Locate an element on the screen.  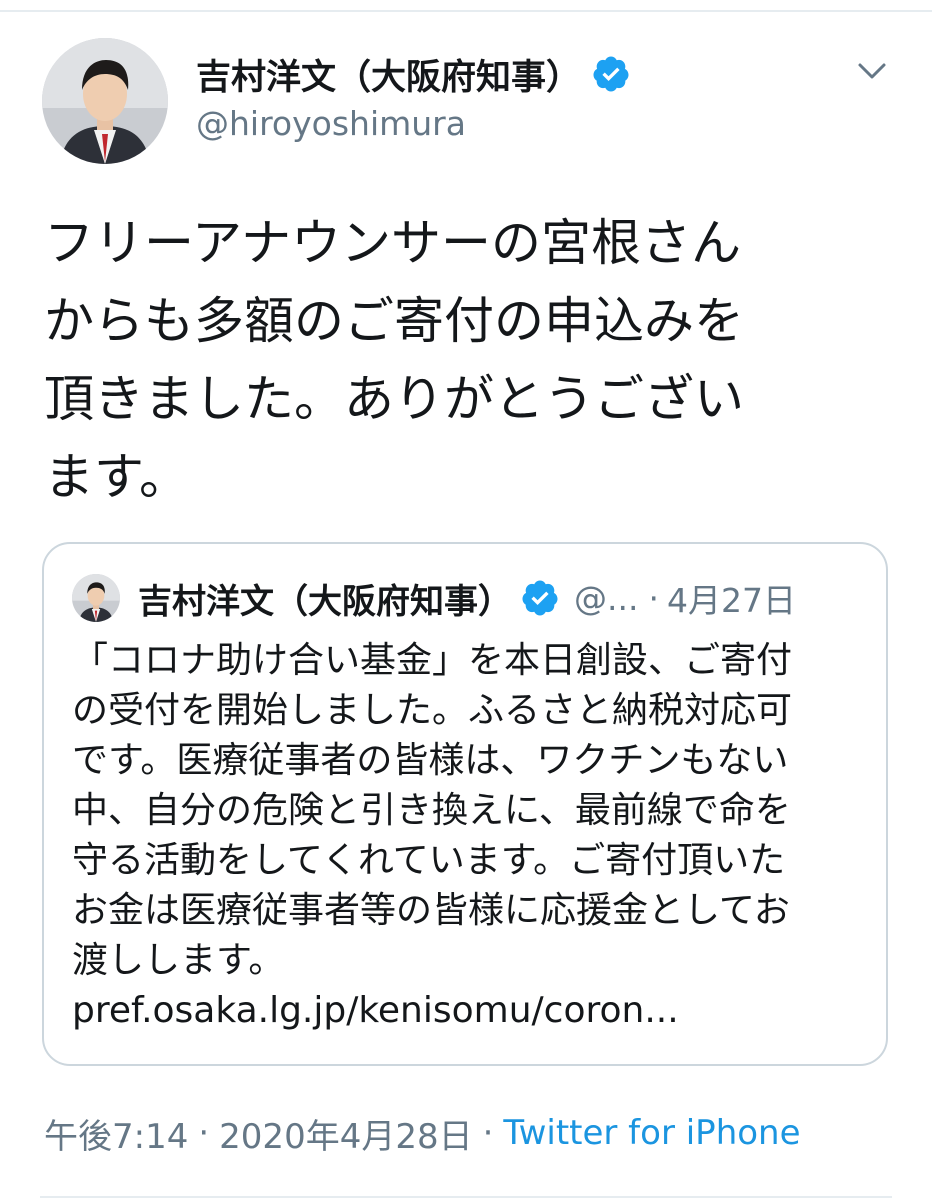
author-display-name: 吉村洋文（大阪府知事） is located at coordinates (388, 74).